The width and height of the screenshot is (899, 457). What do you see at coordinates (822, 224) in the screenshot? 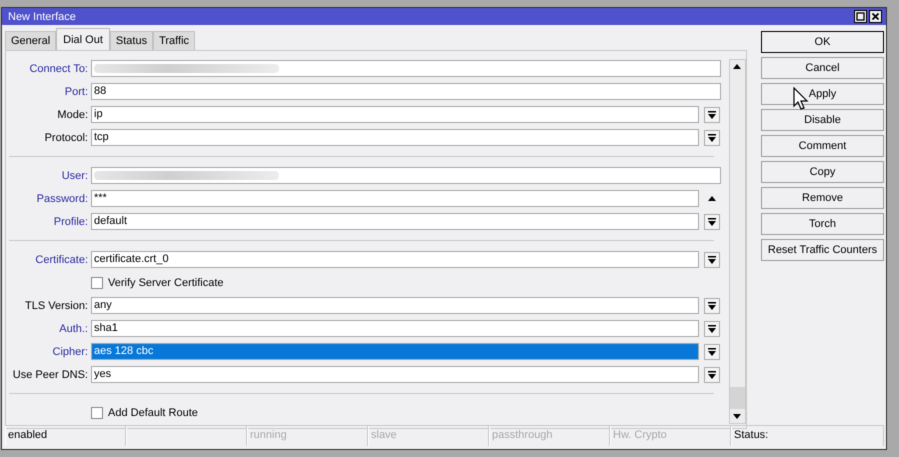
I see `button: Torch` at bounding box center [822, 224].